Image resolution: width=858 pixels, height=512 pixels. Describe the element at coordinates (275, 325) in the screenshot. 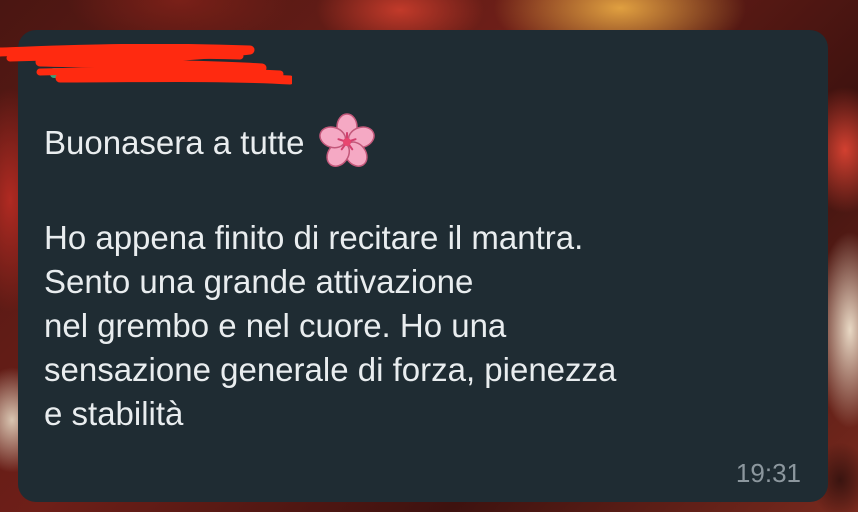

I see `message-line: nel grembo e nel cuore. Ho una` at that location.